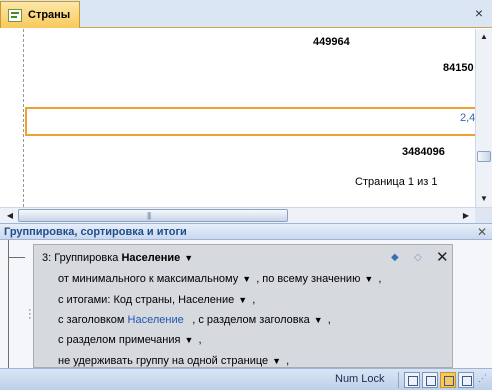 The image size is (492, 390). Describe the element at coordinates (308, 279) in the screenshot. I see `group-on-select: , по всему значению` at that location.